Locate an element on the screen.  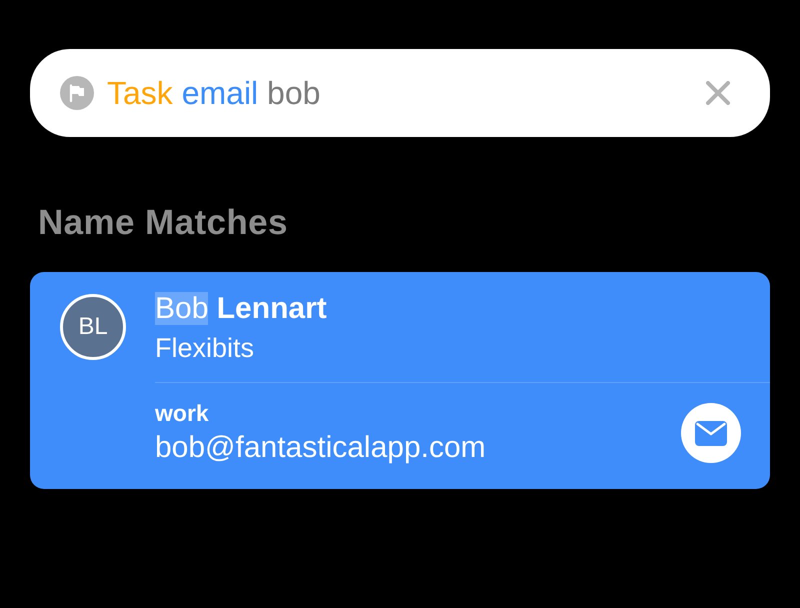
flag-icon is located at coordinates (77, 93).